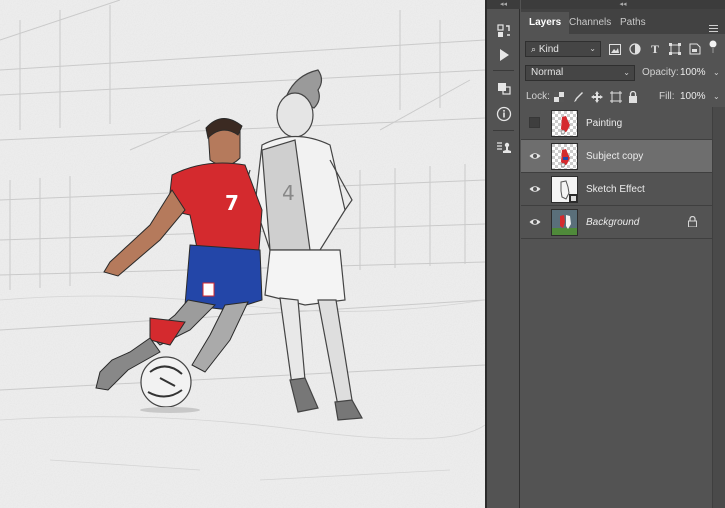  Describe the element at coordinates (718, 307) in the screenshot. I see `layers-scrollbar` at that location.